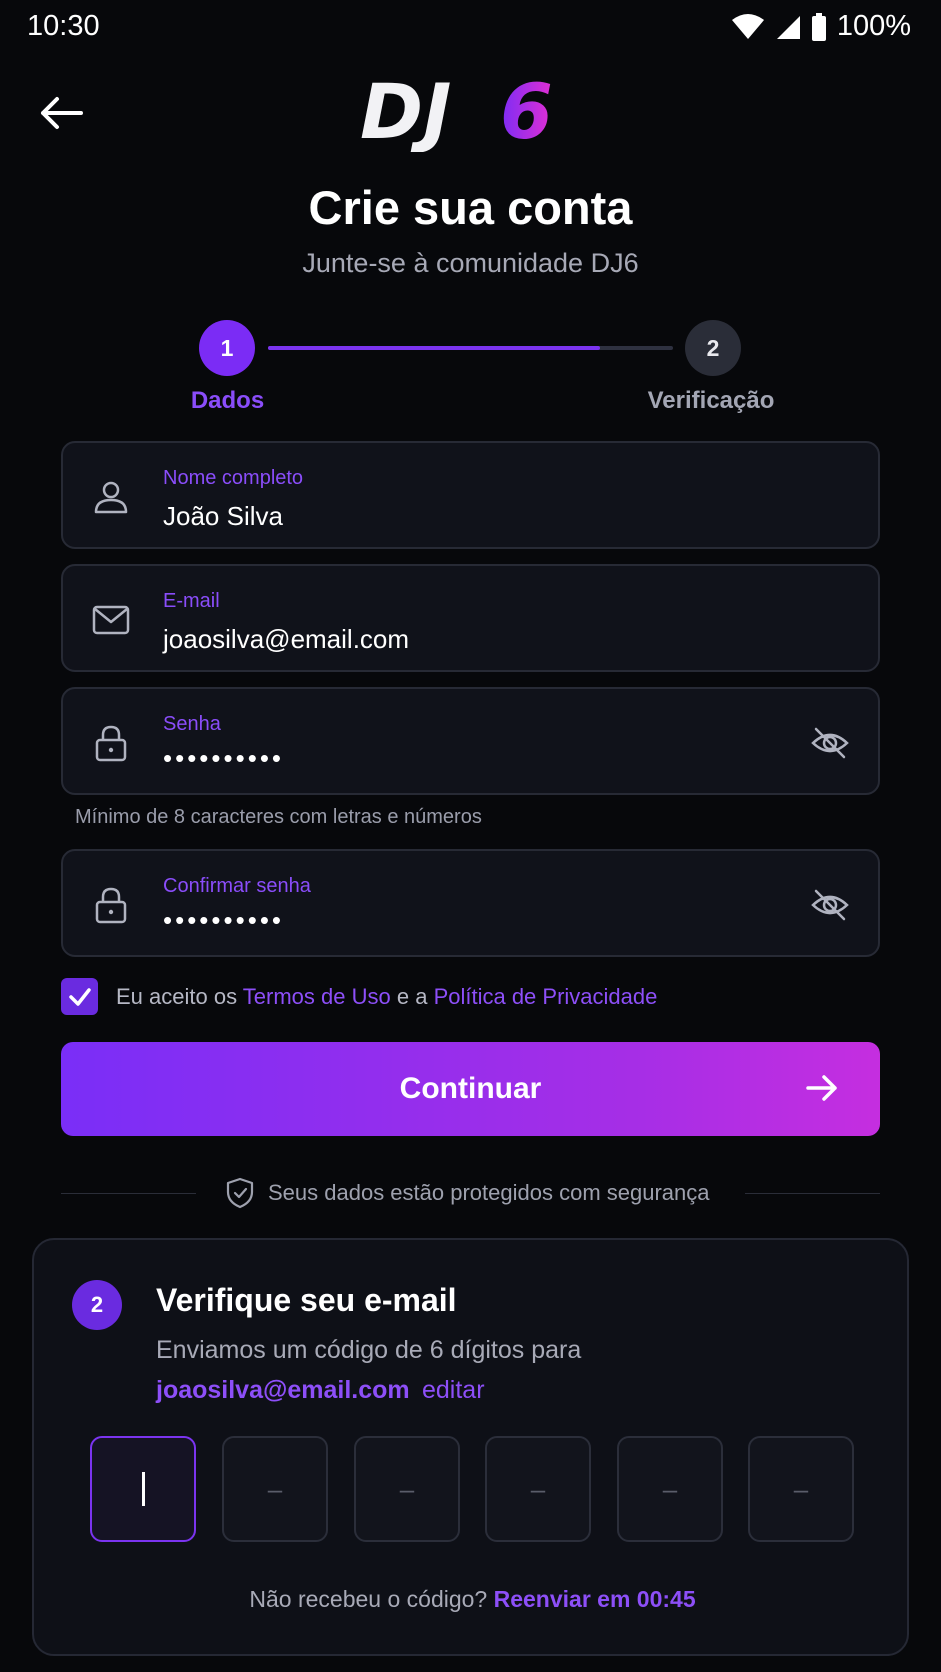 The height and width of the screenshot is (1672, 941). What do you see at coordinates (546, 996) in the screenshot?
I see `privacy-policy-link: Política de Privacidade` at bounding box center [546, 996].